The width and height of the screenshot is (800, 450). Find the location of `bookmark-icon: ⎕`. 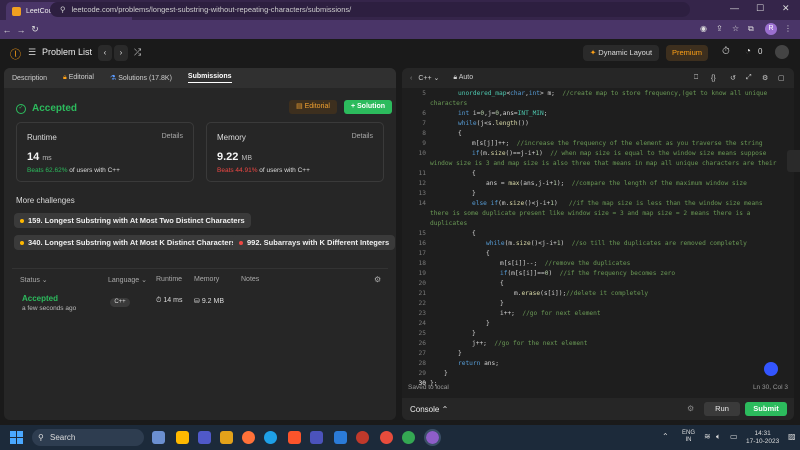

bookmark-icon: ⎕ is located at coordinates (696, 78).